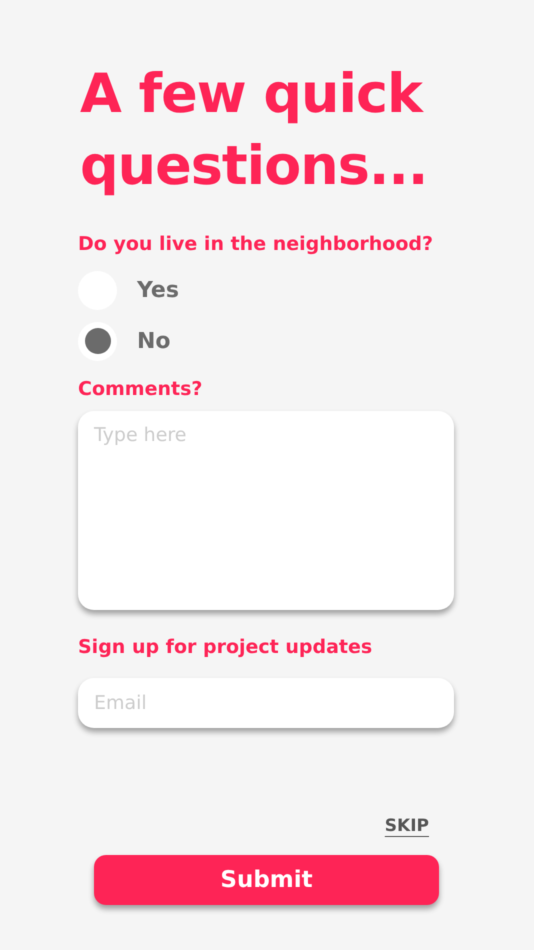  Describe the element at coordinates (226, 647) in the screenshot. I see `signup-label: Sign up for project updates` at that location.